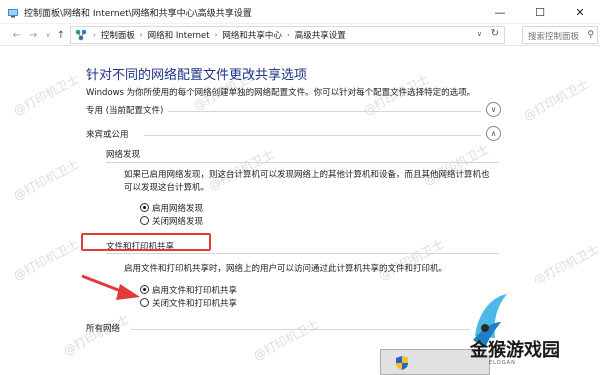 Image resolution: width=600 pixels, height=375 pixels. I want to click on minimize-icon: —, so click(500, 12).